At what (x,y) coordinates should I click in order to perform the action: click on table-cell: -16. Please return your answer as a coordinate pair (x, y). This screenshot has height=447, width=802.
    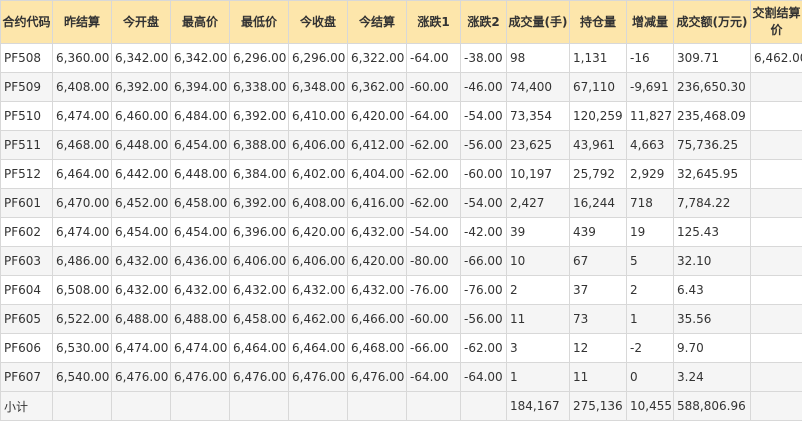
    Looking at the image, I should click on (650, 58).